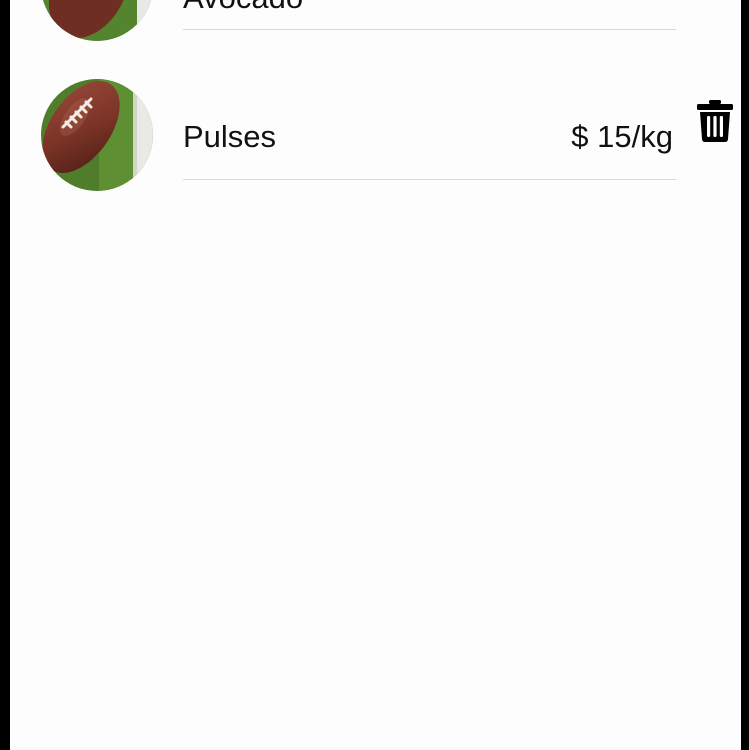  What do you see at coordinates (375, 25) in the screenshot?
I see `list-item: Avocado` at bounding box center [375, 25].